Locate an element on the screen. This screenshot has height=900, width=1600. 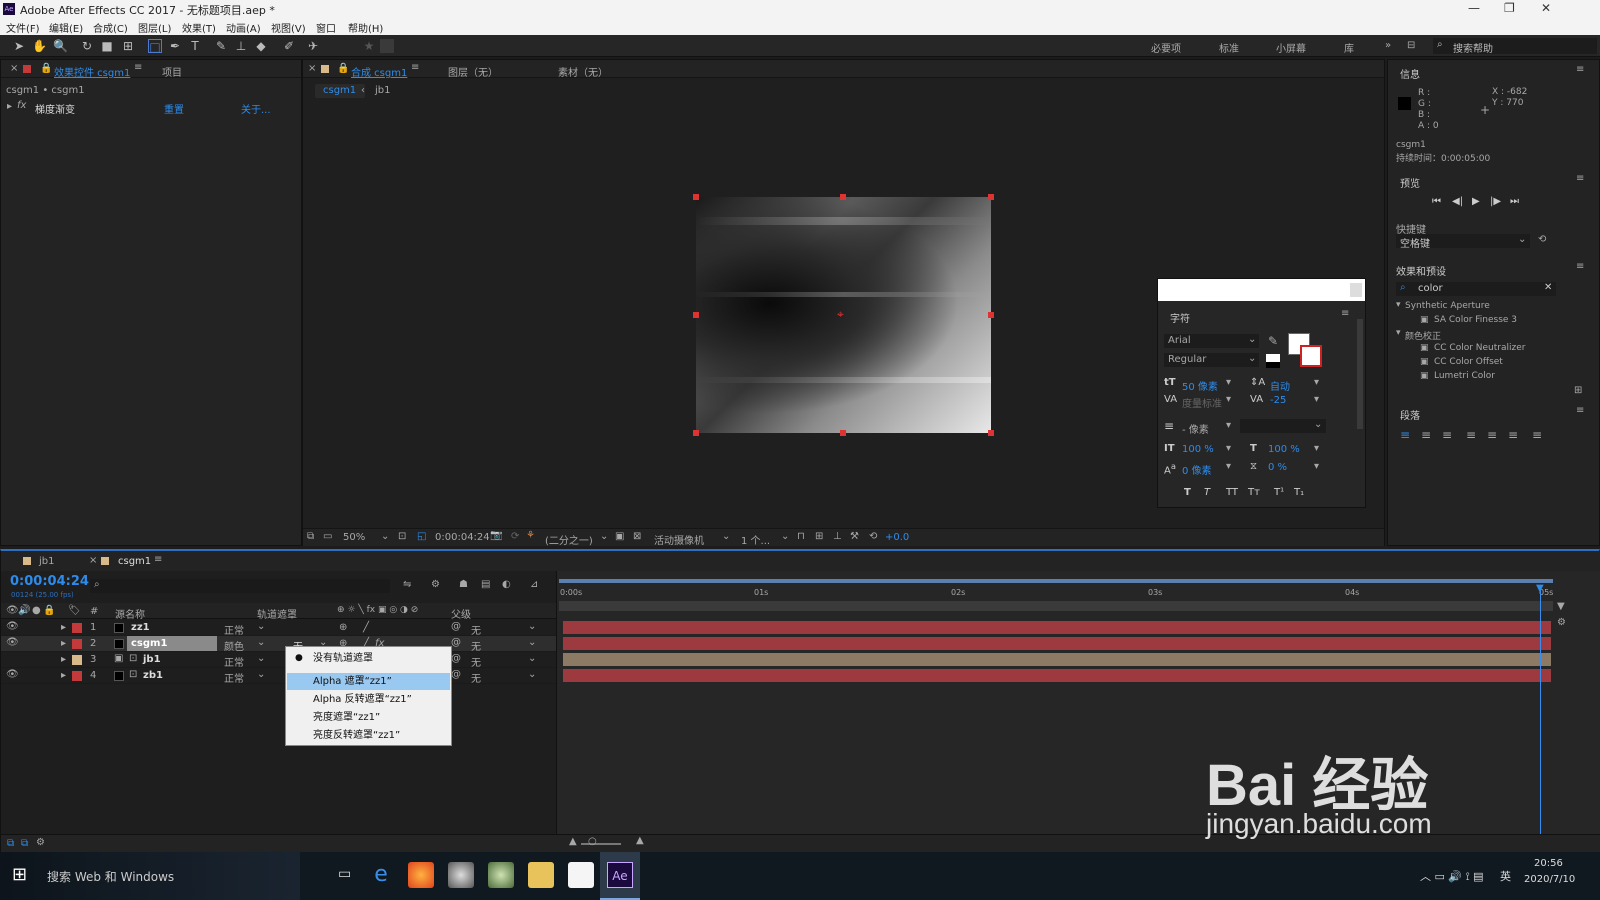
menu-help: 帮助(H) is located at coordinates (365, 27).